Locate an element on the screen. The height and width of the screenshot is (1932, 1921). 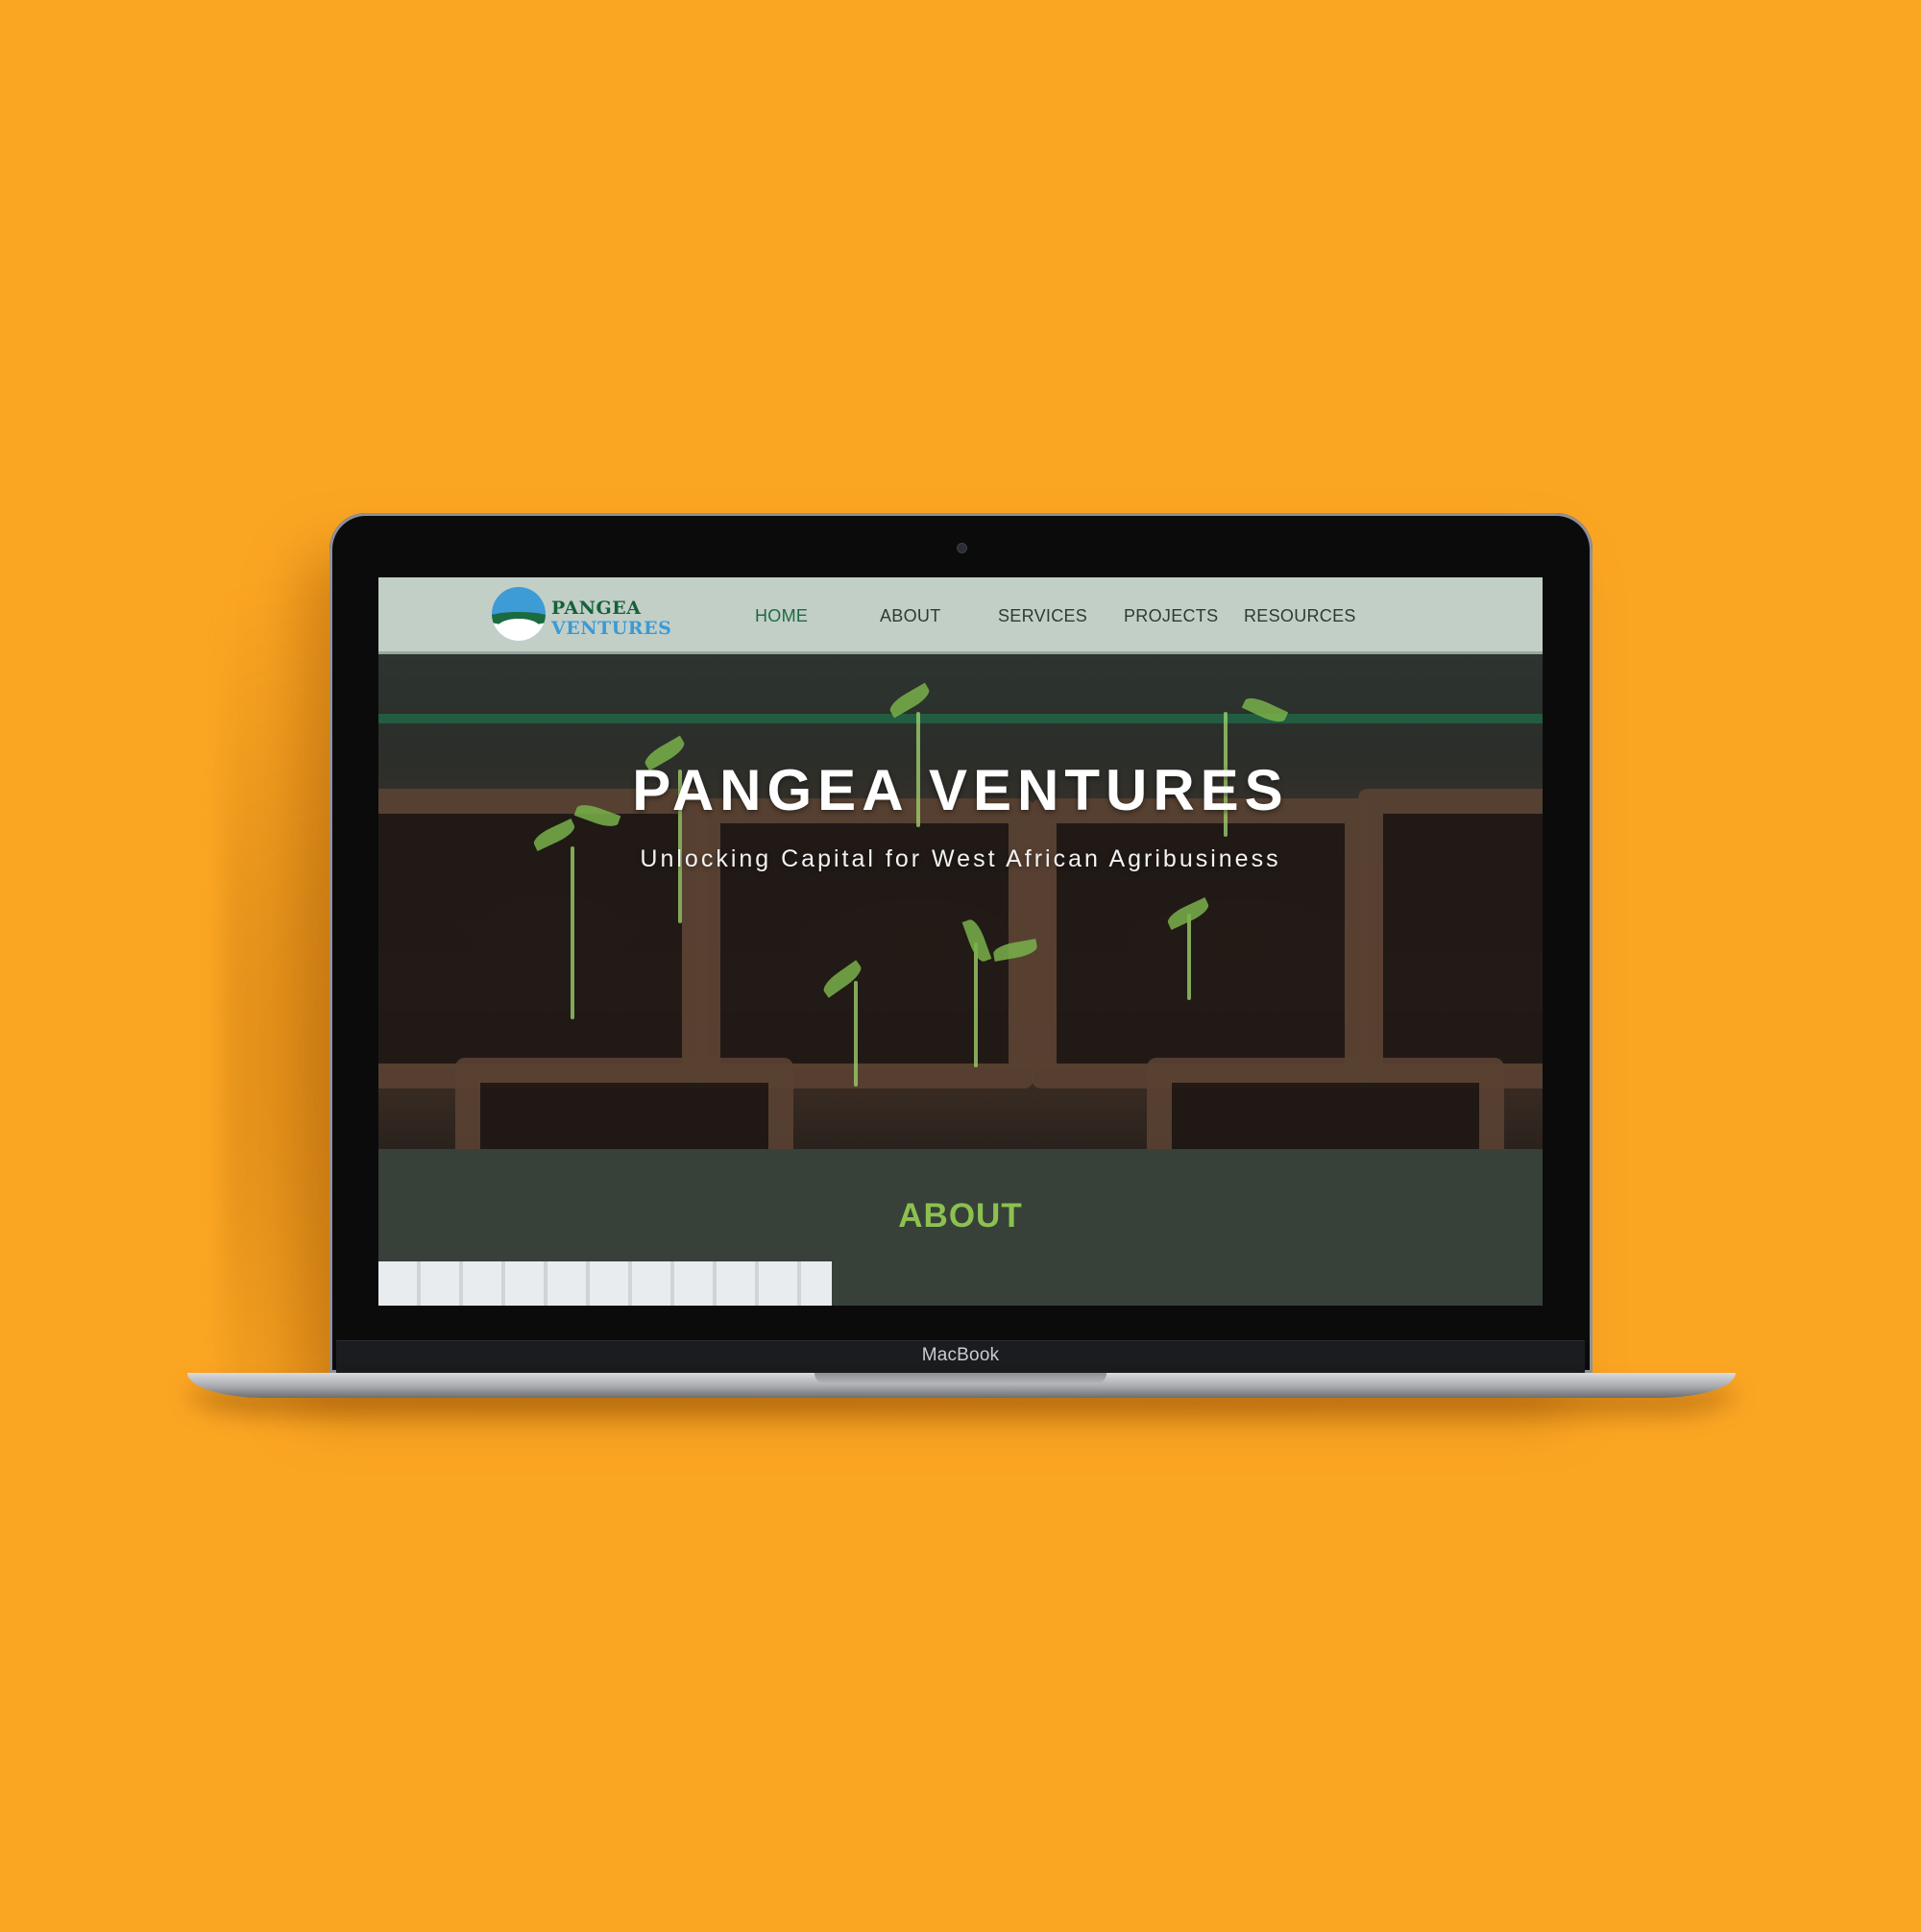
laptop-hinge-notch is located at coordinates (960, 1379).